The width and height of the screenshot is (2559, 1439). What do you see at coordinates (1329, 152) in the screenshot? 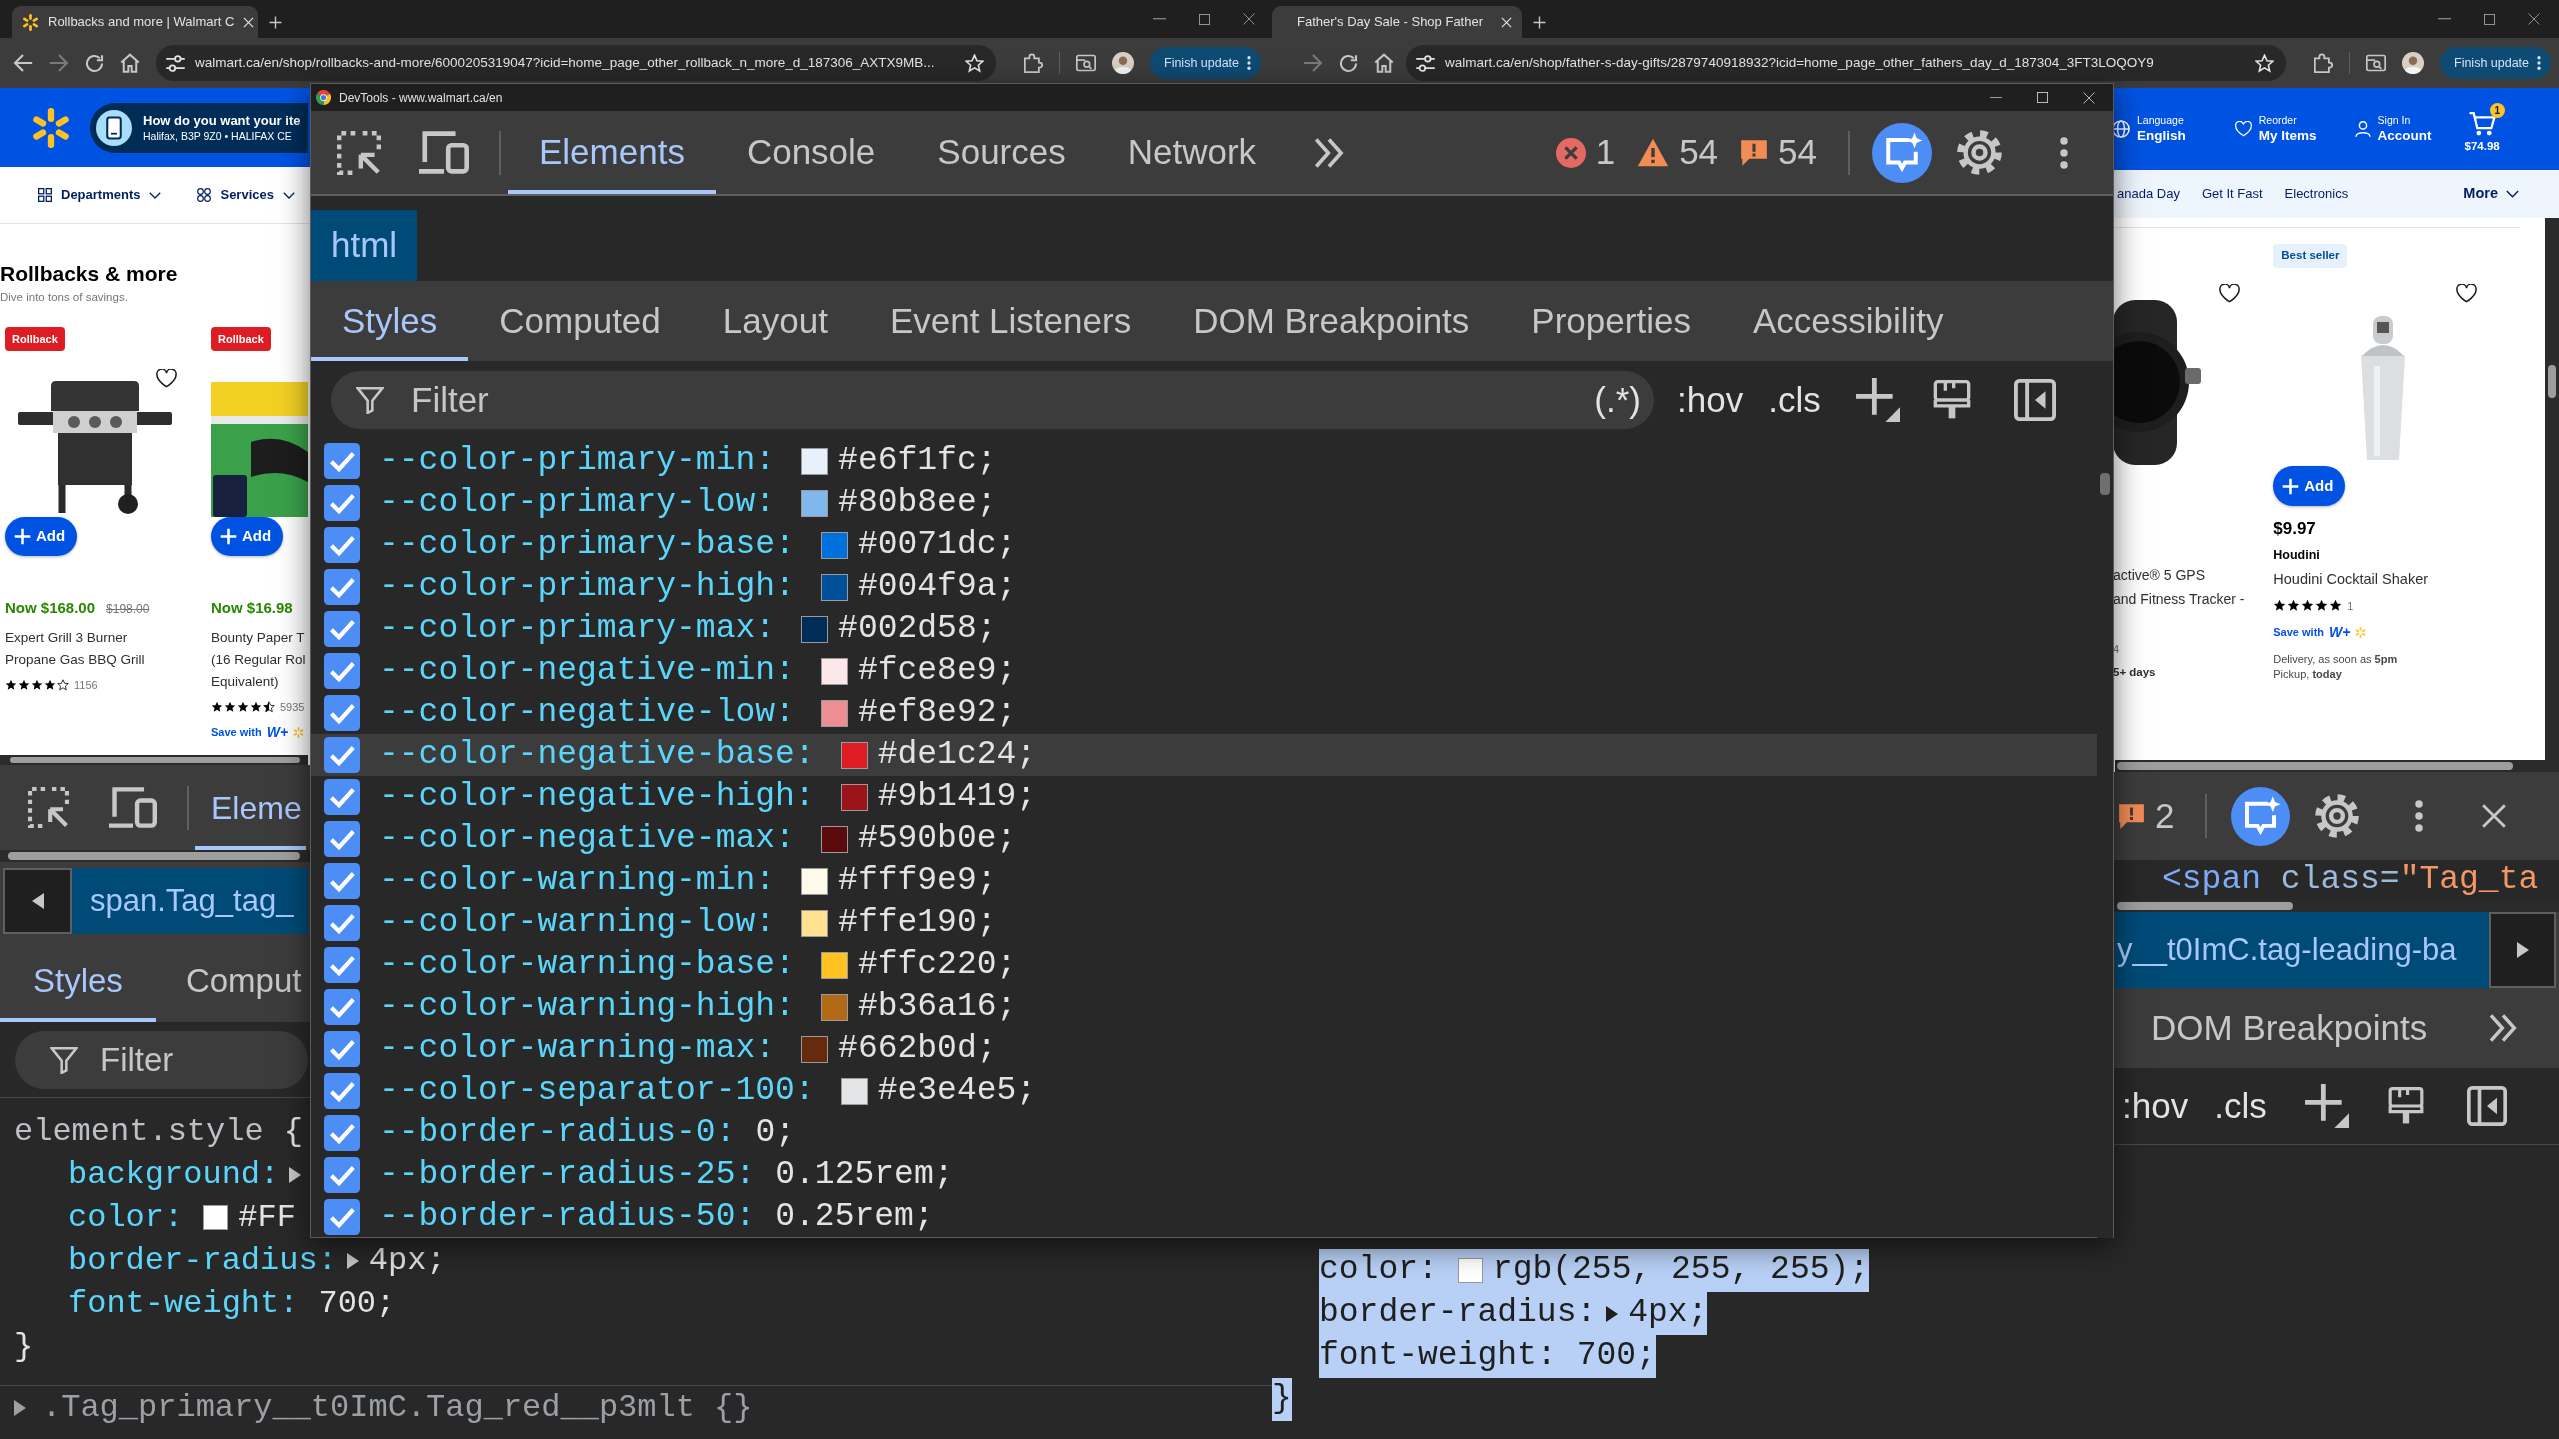
I see `more-tabs-icon` at bounding box center [1329, 152].